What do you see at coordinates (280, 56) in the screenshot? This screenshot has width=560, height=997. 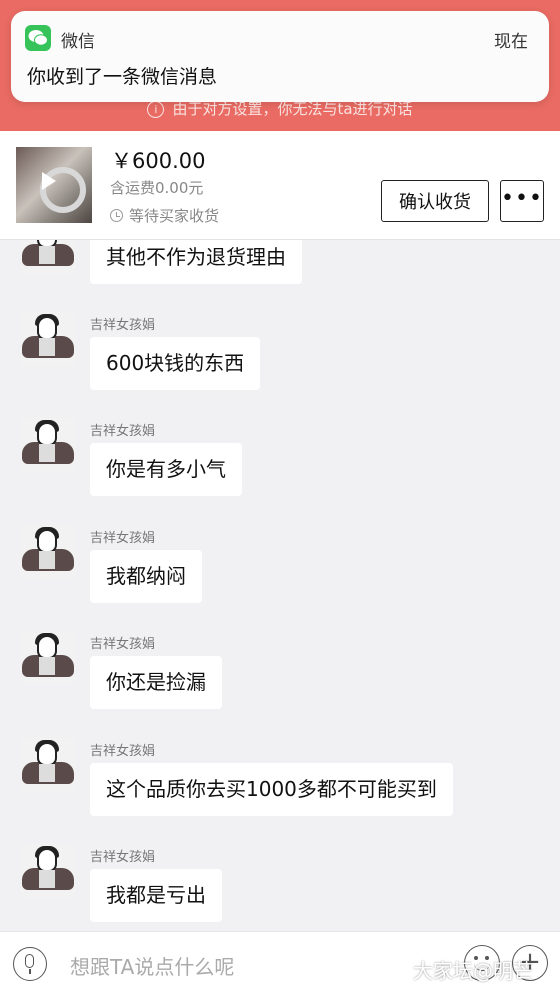 I see `wechat-notification: 微信 现在 你收到了一条微信消息` at bounding box center [280, 56].